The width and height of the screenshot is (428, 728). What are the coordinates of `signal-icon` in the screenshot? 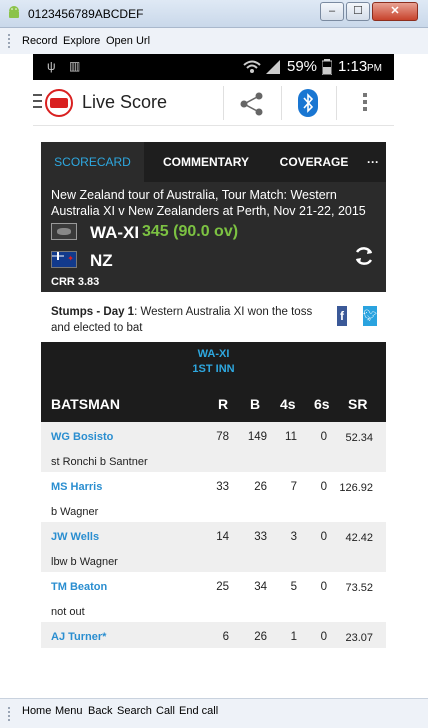 It's located at (273, 67).